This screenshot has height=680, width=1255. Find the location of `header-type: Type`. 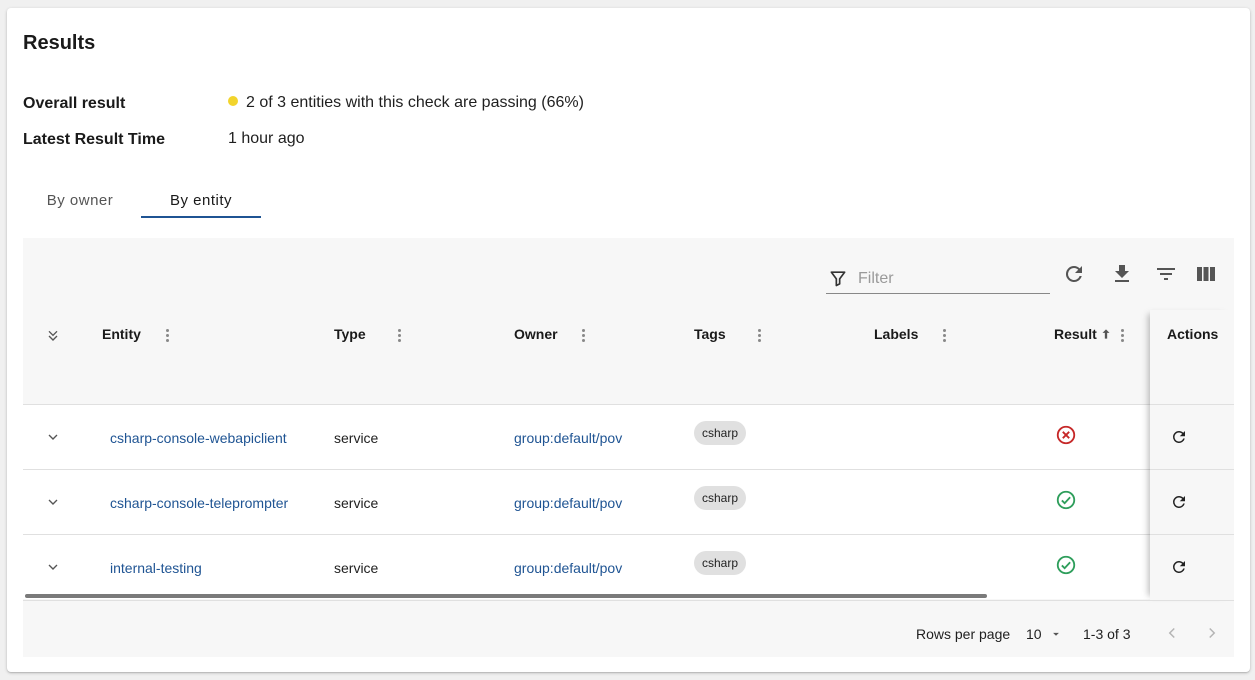

header-type: Type is located at coordinates (350, 334).